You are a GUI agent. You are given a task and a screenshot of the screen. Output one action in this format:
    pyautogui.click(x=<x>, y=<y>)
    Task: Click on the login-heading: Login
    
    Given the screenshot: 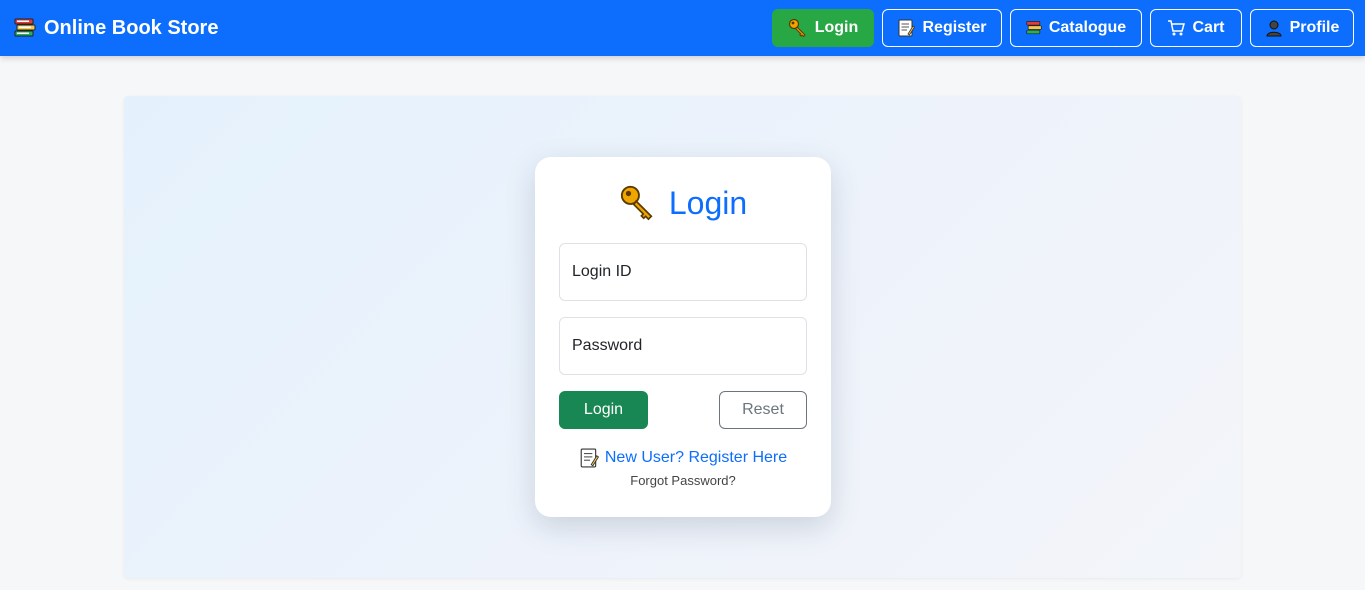 What is the action you would take?
    pyautogui.click(x=708, y=202)
    